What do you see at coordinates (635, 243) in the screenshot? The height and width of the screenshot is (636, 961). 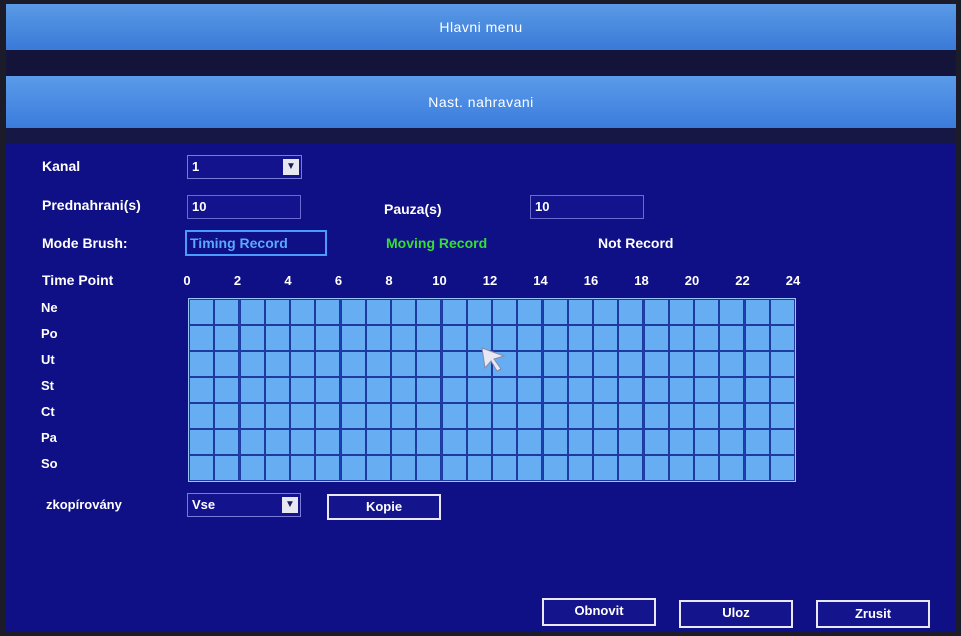 I see `brush-not-record: Not Record` at bounding box center [635, 243].